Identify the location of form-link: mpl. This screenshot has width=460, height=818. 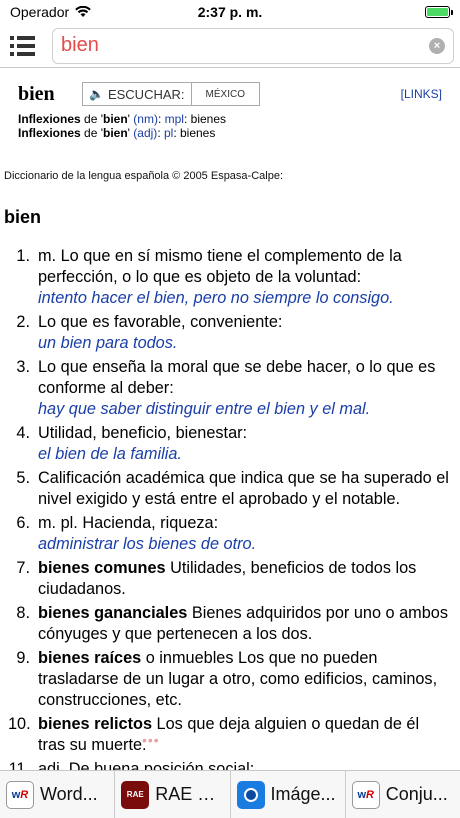
(174, 119).